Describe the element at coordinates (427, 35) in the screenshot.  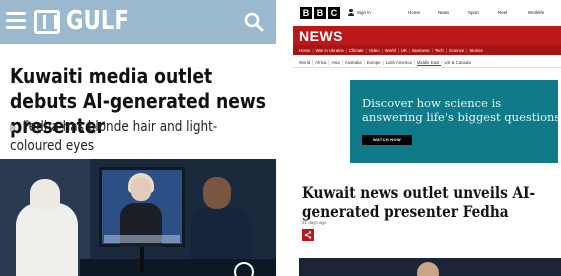
I see `news-section-bar: NEWS` at that location.